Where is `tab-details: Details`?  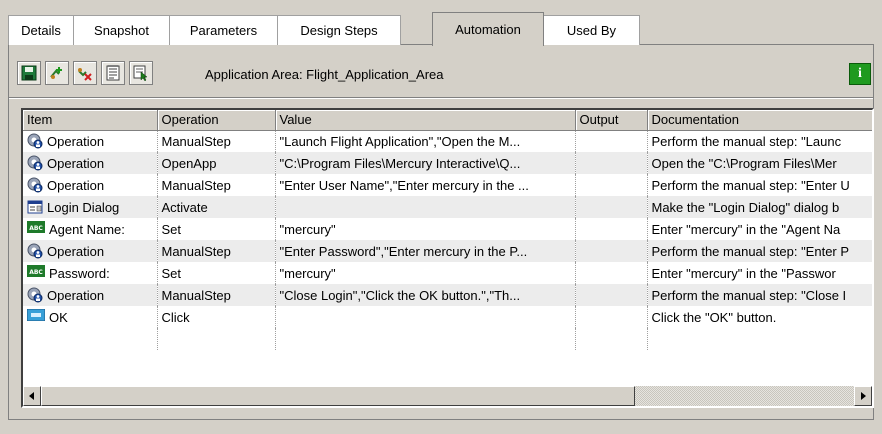 tab-details: Details is located at coordinates (41, 30).